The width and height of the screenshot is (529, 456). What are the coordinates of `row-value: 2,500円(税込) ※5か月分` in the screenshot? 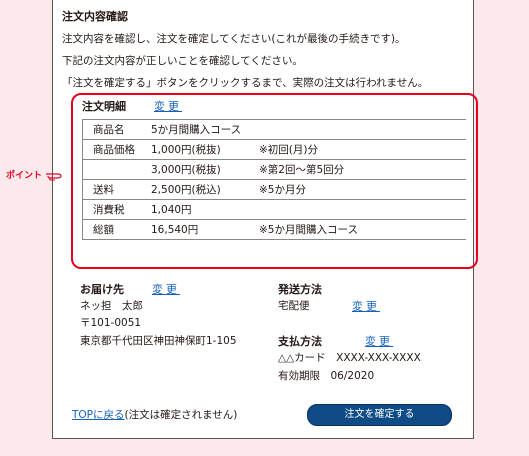 It's located at (308, 189).